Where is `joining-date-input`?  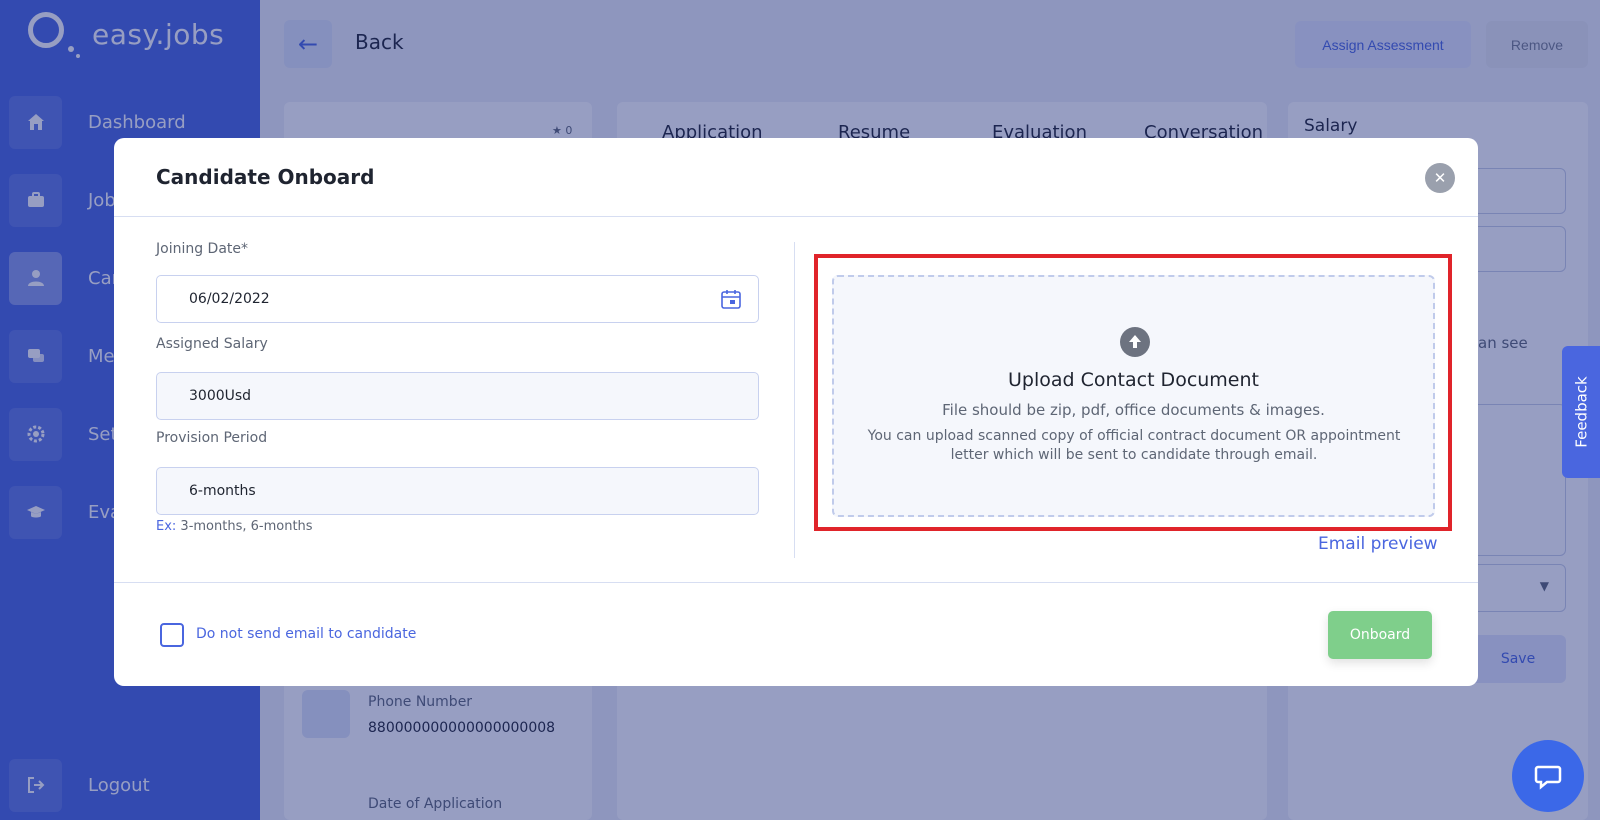
joining-date-input is located at coordinates (457, 299).